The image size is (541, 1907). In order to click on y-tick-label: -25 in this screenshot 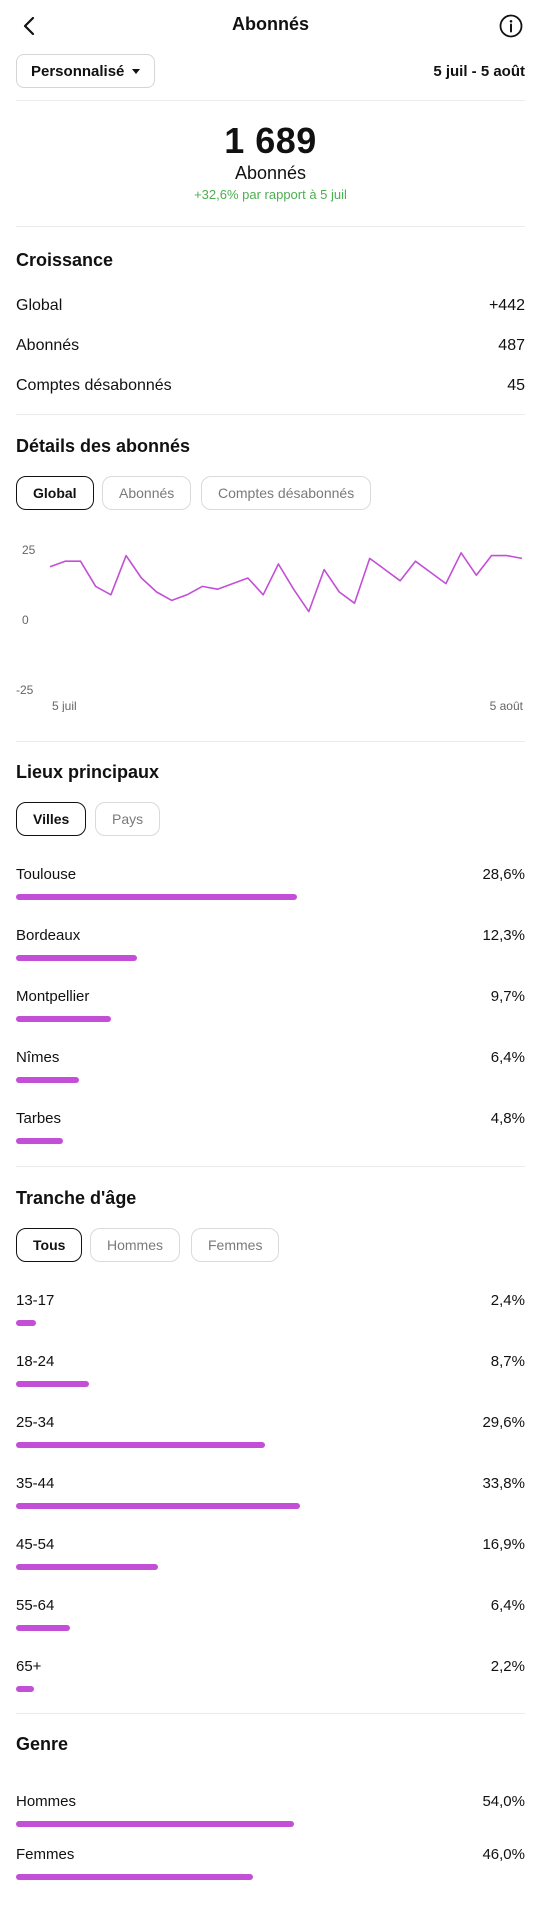, I will do `click(25, 690)`.